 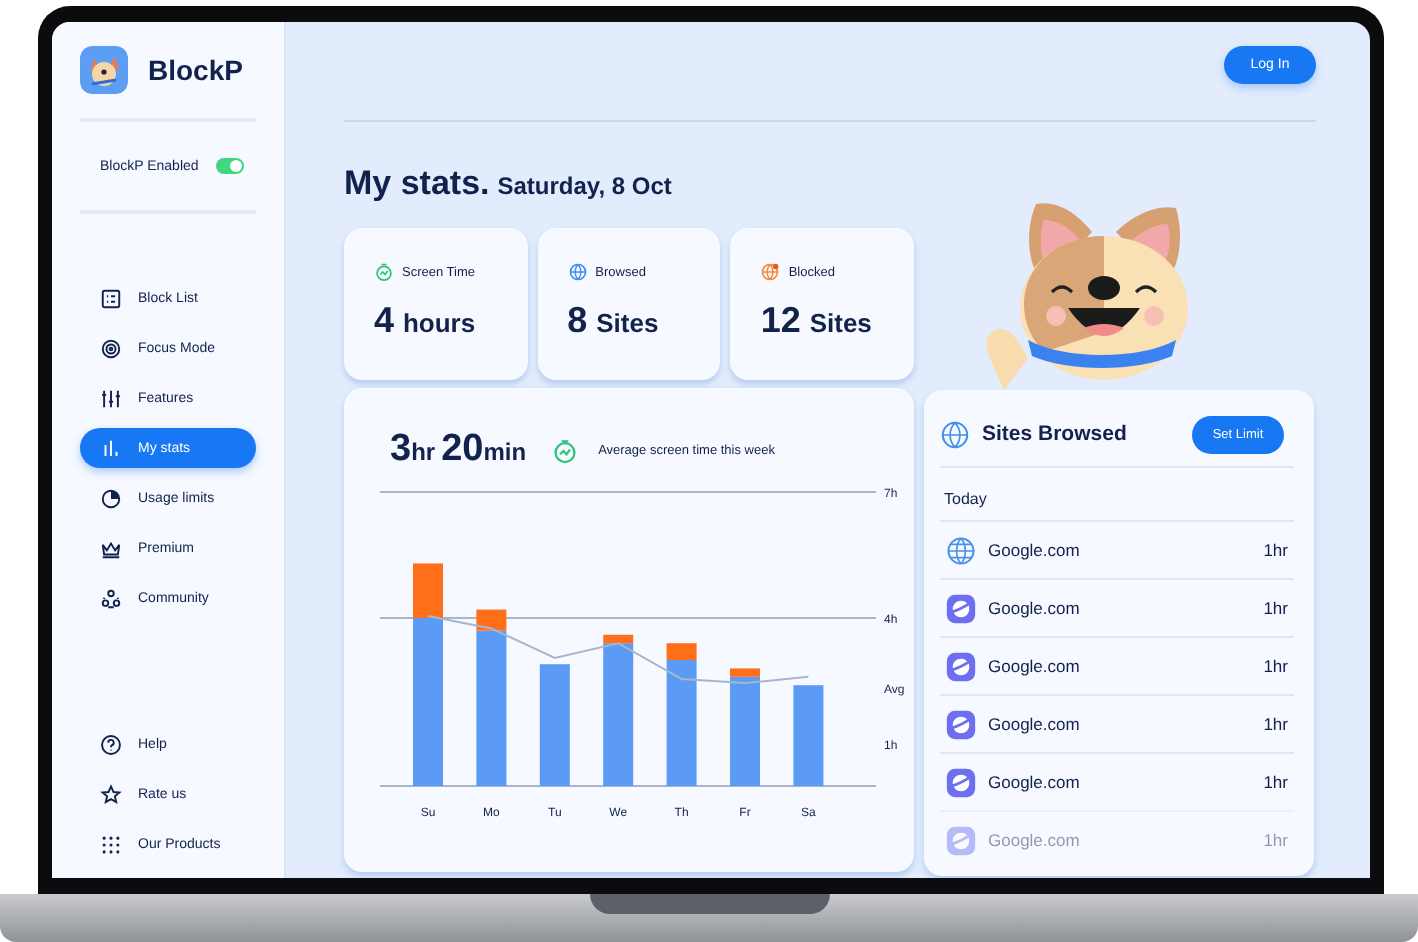 I want to click on stat-value: 12 Sites, so click(x=817, y=321).